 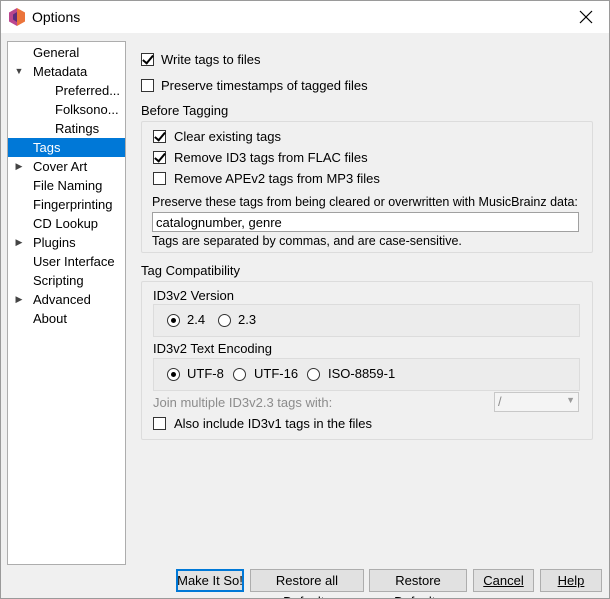 I want to click on id3v1-label: Also include ID3v1 tags in the files, so click(x=273, y=423).